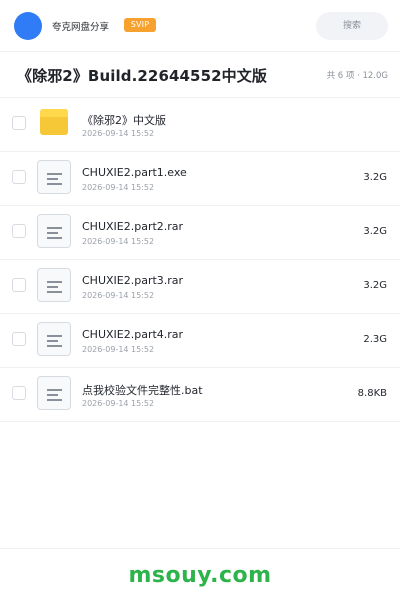 The height and width of the screenshot is (600, 400). I want to click on owner-name: 夸克网盘分享, so click(81, 27).